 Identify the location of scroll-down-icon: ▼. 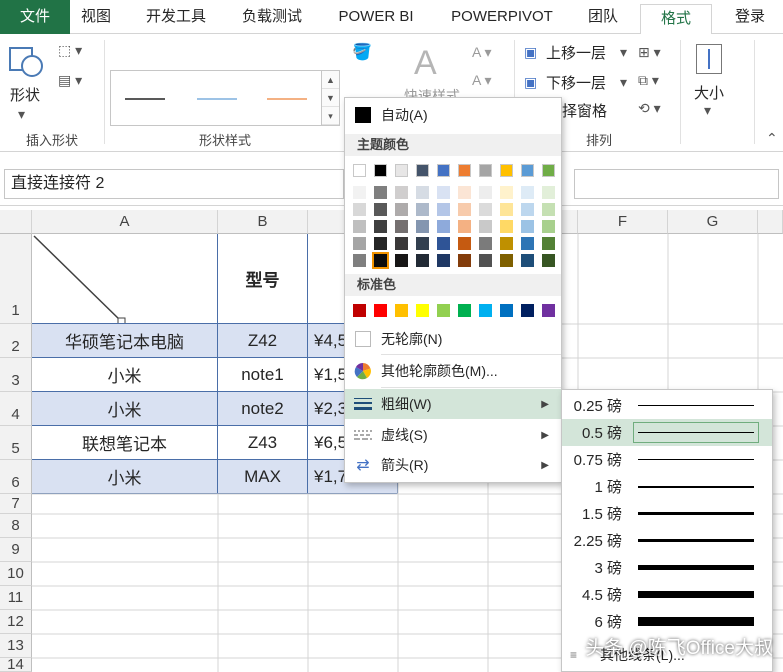
(330, 98).